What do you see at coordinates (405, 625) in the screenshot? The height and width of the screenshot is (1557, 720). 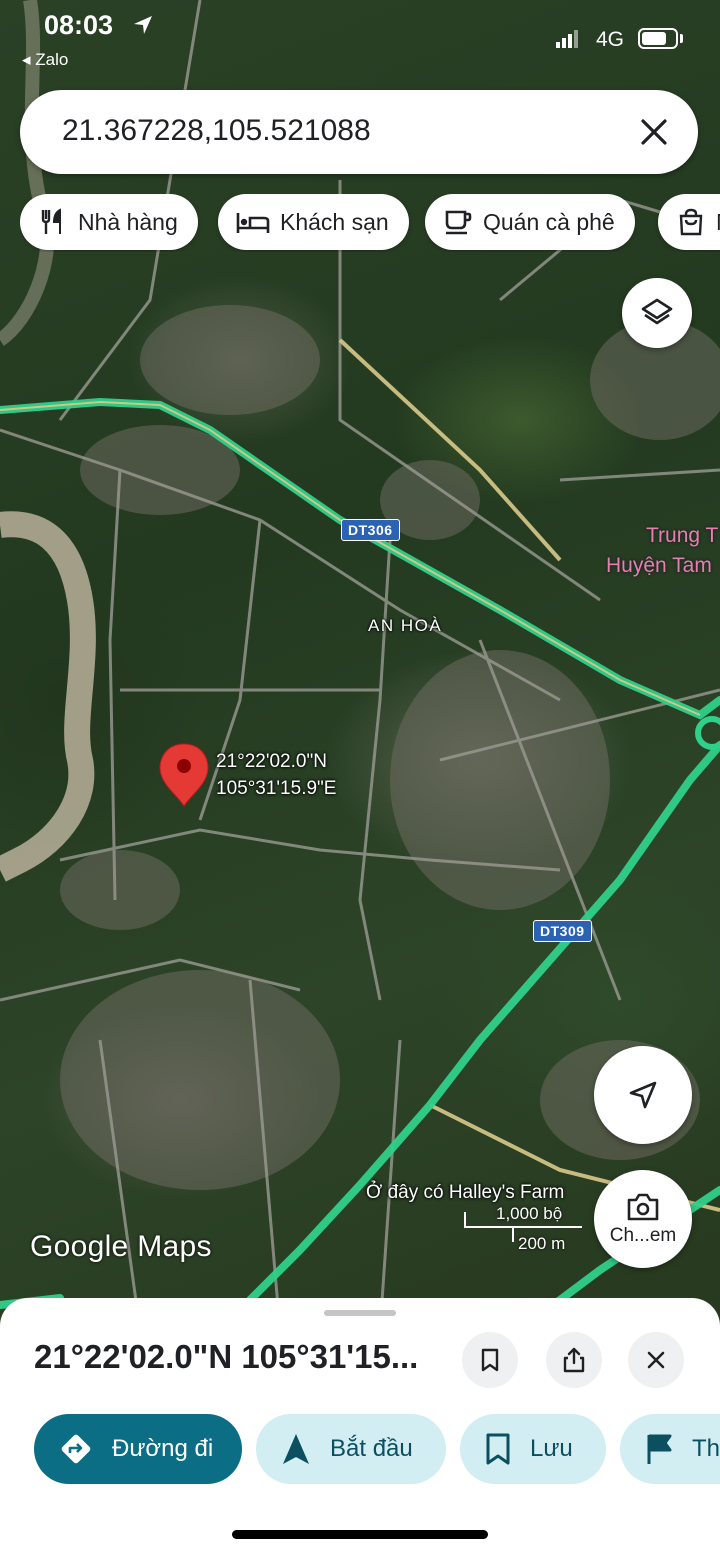 I see `area-label: AN HOÀ` at bounding box center [405, 625].